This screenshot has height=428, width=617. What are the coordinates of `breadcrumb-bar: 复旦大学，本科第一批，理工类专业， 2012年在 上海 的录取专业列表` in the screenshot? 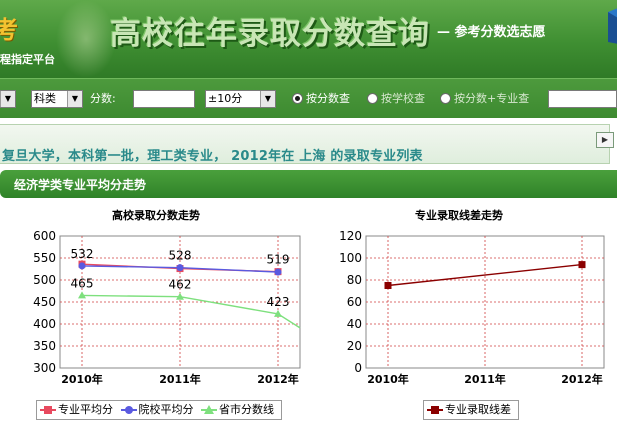 It's located at (305, 144).